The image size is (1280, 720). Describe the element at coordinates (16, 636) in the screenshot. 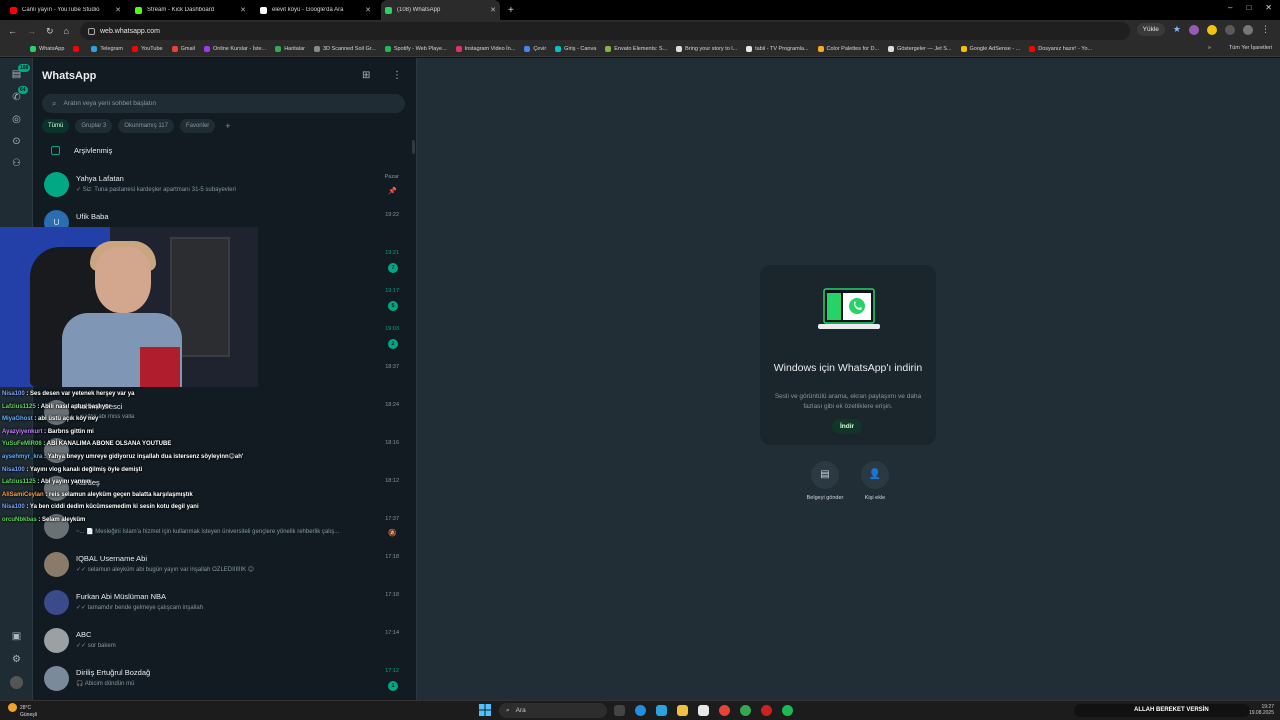

I see `media-icon: ▣` at that location.